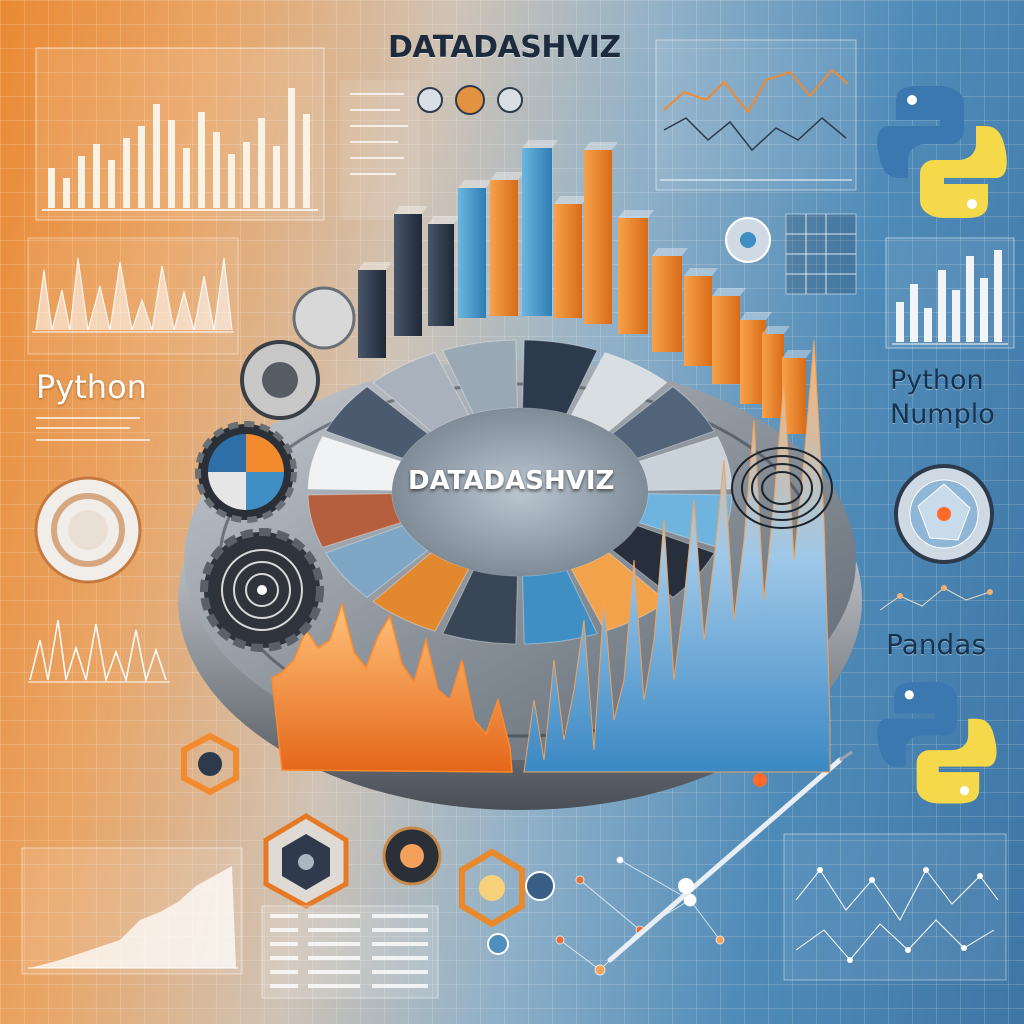 Image resolution: width=1024 pixels, height=1024 pixels. What do you see at coordinates (942, 397) in the screenshot?
I see `label-python-numplo: Python Numplo` at bounding box center [942, 397].